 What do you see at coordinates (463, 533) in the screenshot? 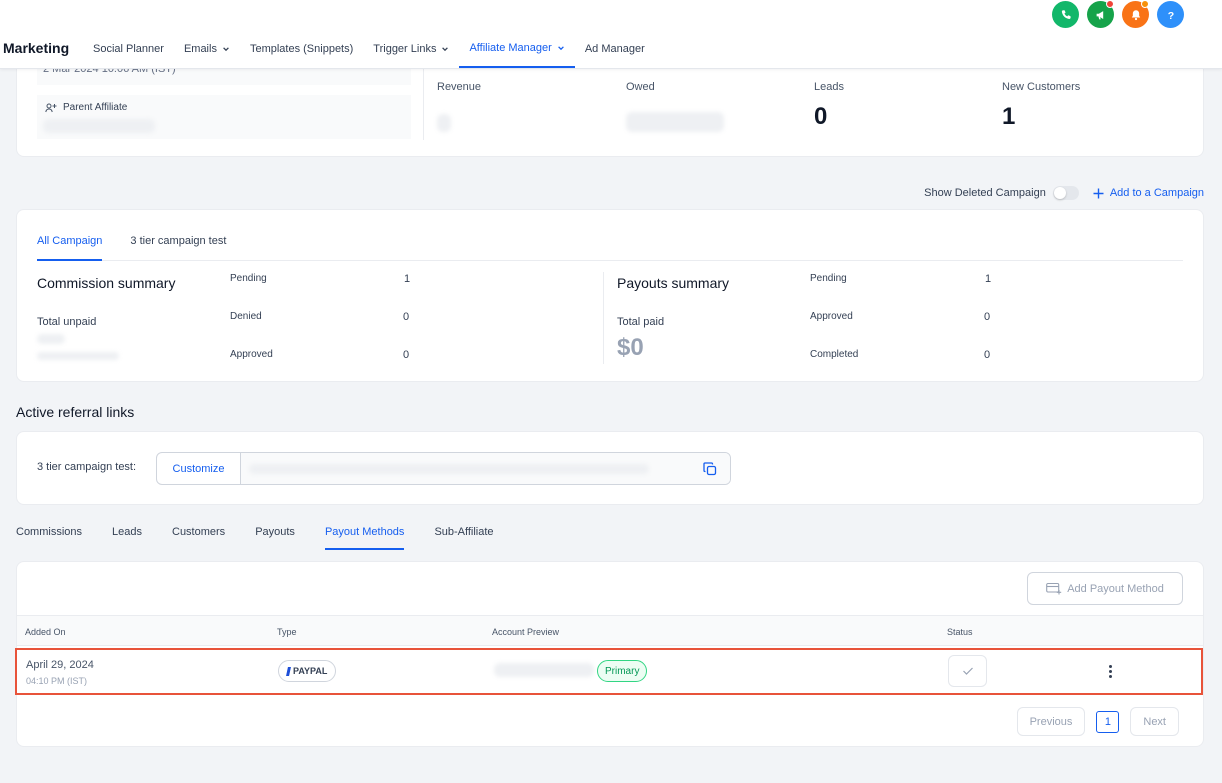
I see `tab-sub-affiliate: Sub-Affiliate` at bounding box center [463, 533].